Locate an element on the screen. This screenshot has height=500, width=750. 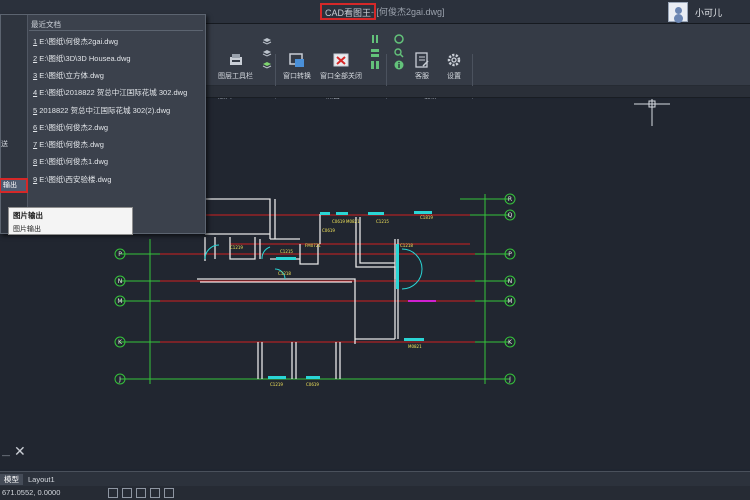
axis-bubbles-right: R Q P N M K J is located at coordinates (510, 289).